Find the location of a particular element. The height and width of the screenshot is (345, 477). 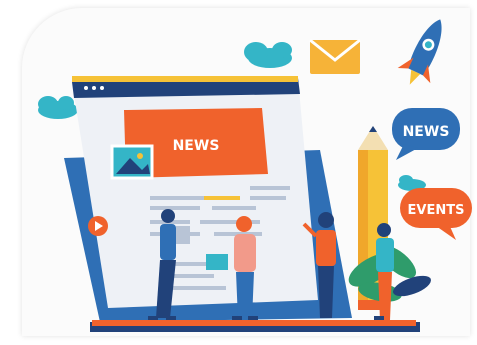

news-label: NEWS is located at coordinates (426, 132).